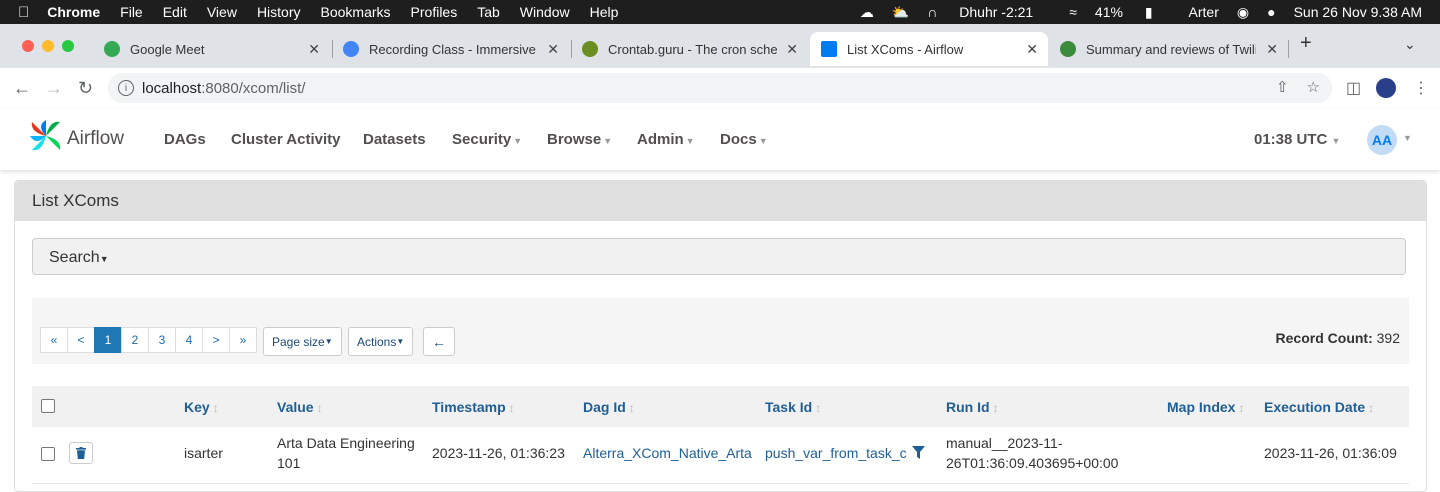 Image resolution: width=1440 pixels, height=492 pixels. Describe the element at coordinates (95, 139) in the screenshot. I see `airflow-brand: Airflow` at that location.